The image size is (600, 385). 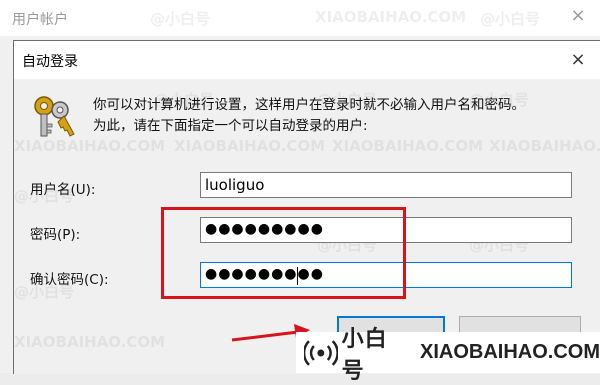 I want to click on username-field: luoliguo, so click(x=386, y=185).